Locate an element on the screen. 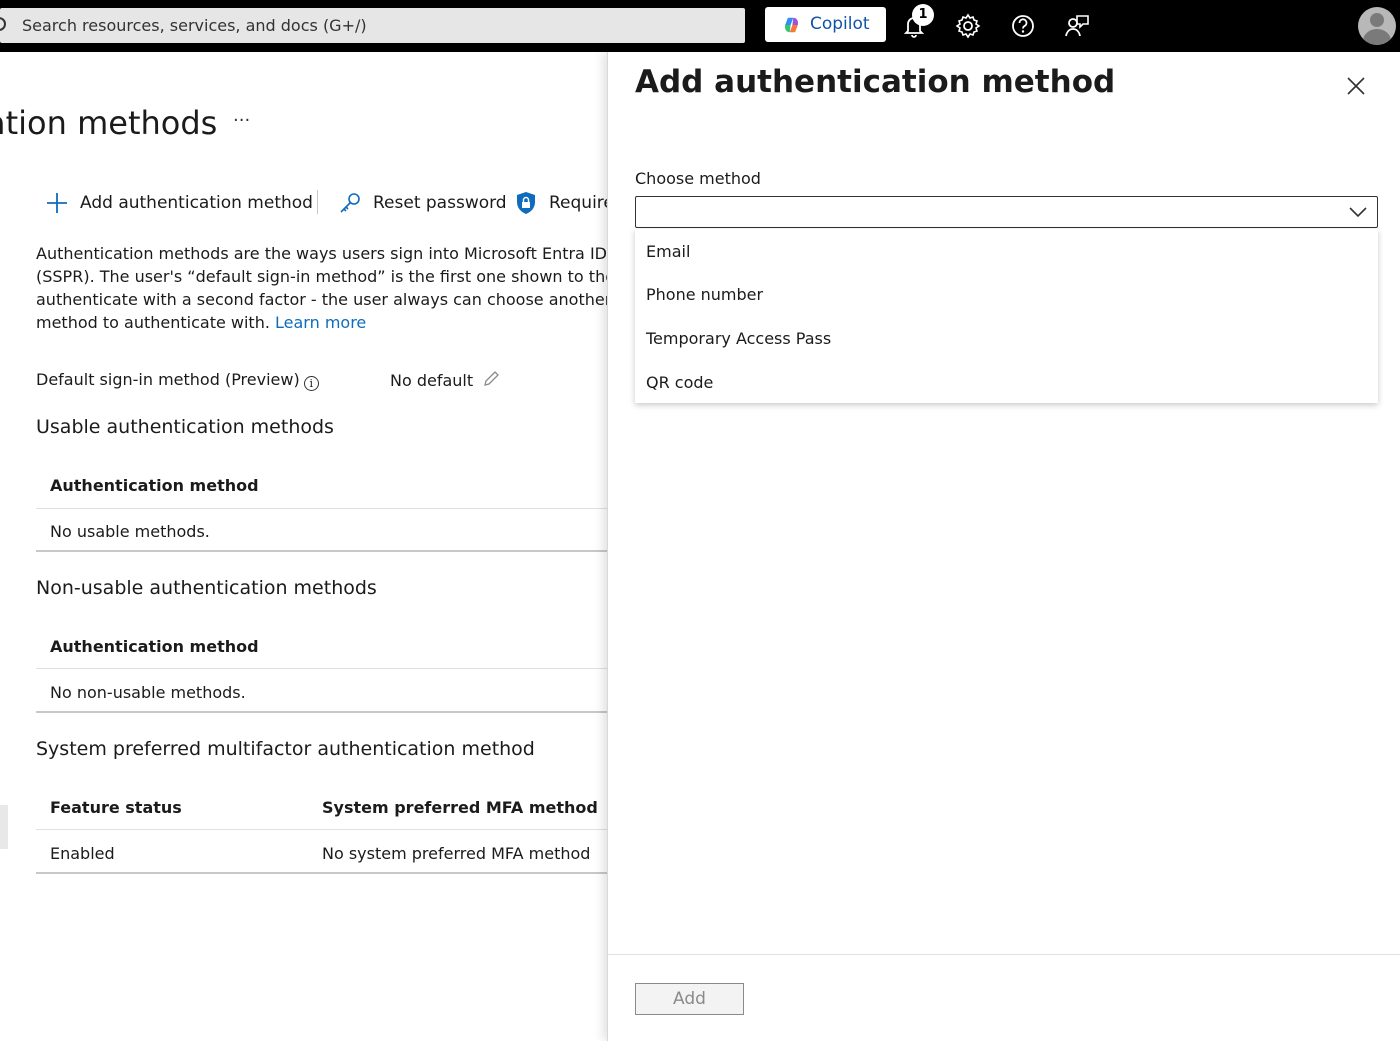 The image size is (1400, 1041). learn-more-link: Learn more is located at coordinates (320, 322).